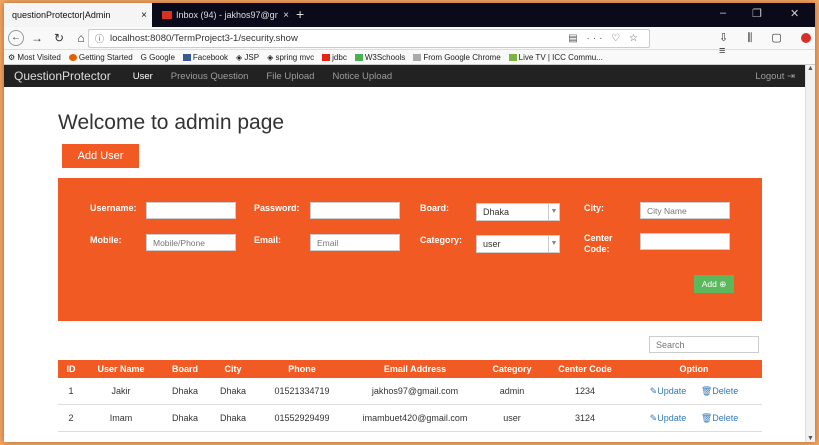 The height and width of the screenshot is (445, 819). Describe the element at coordinates (121, 391) in the screenshot. I see `cell-name: Jakir` at that location.